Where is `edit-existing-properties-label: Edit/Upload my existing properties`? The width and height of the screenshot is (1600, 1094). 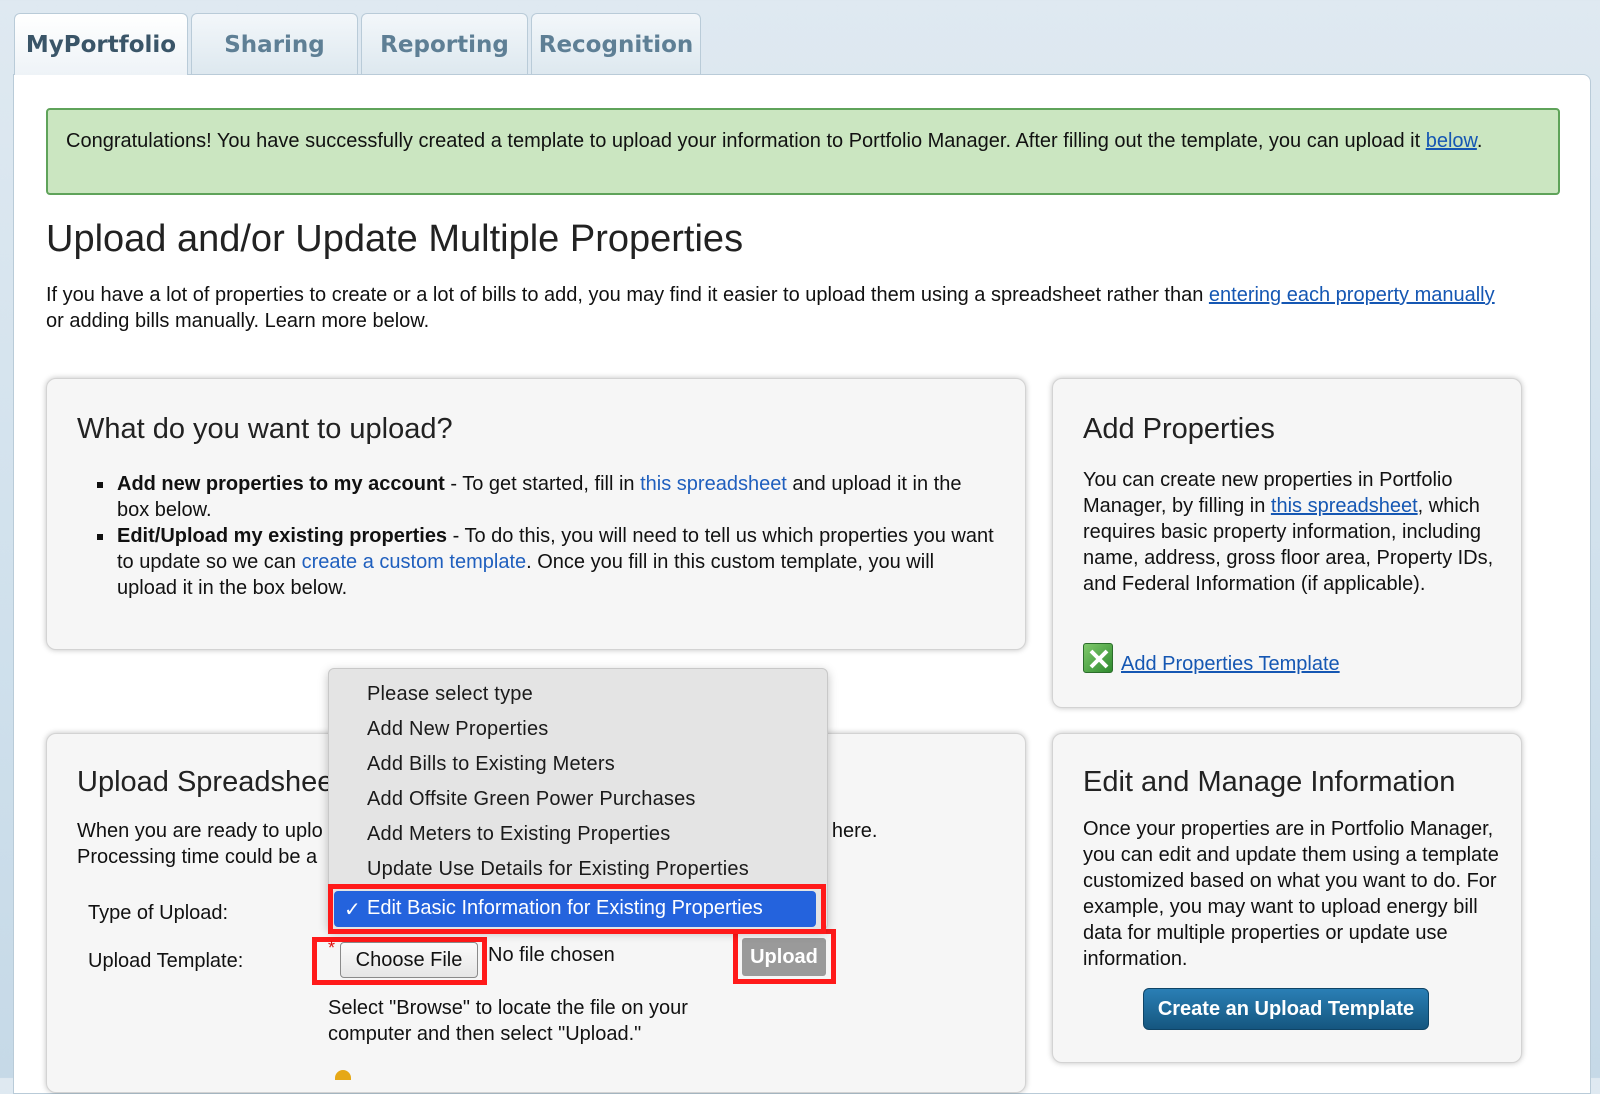 edit-existing-properties-label: Edit/Upload my existing properties is located at coordinates (282, 536).